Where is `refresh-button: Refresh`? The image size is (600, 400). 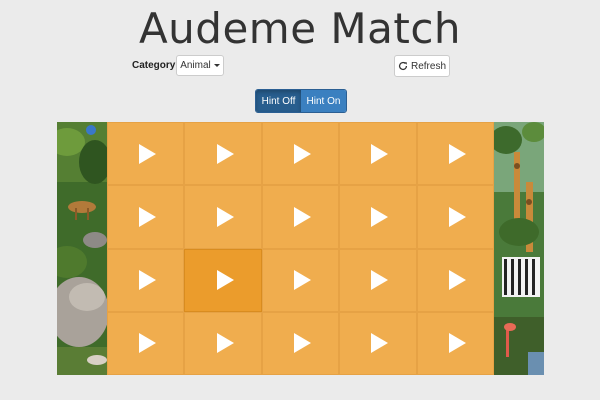 refresh-button: Refresh is located at coordinates (422, 66).